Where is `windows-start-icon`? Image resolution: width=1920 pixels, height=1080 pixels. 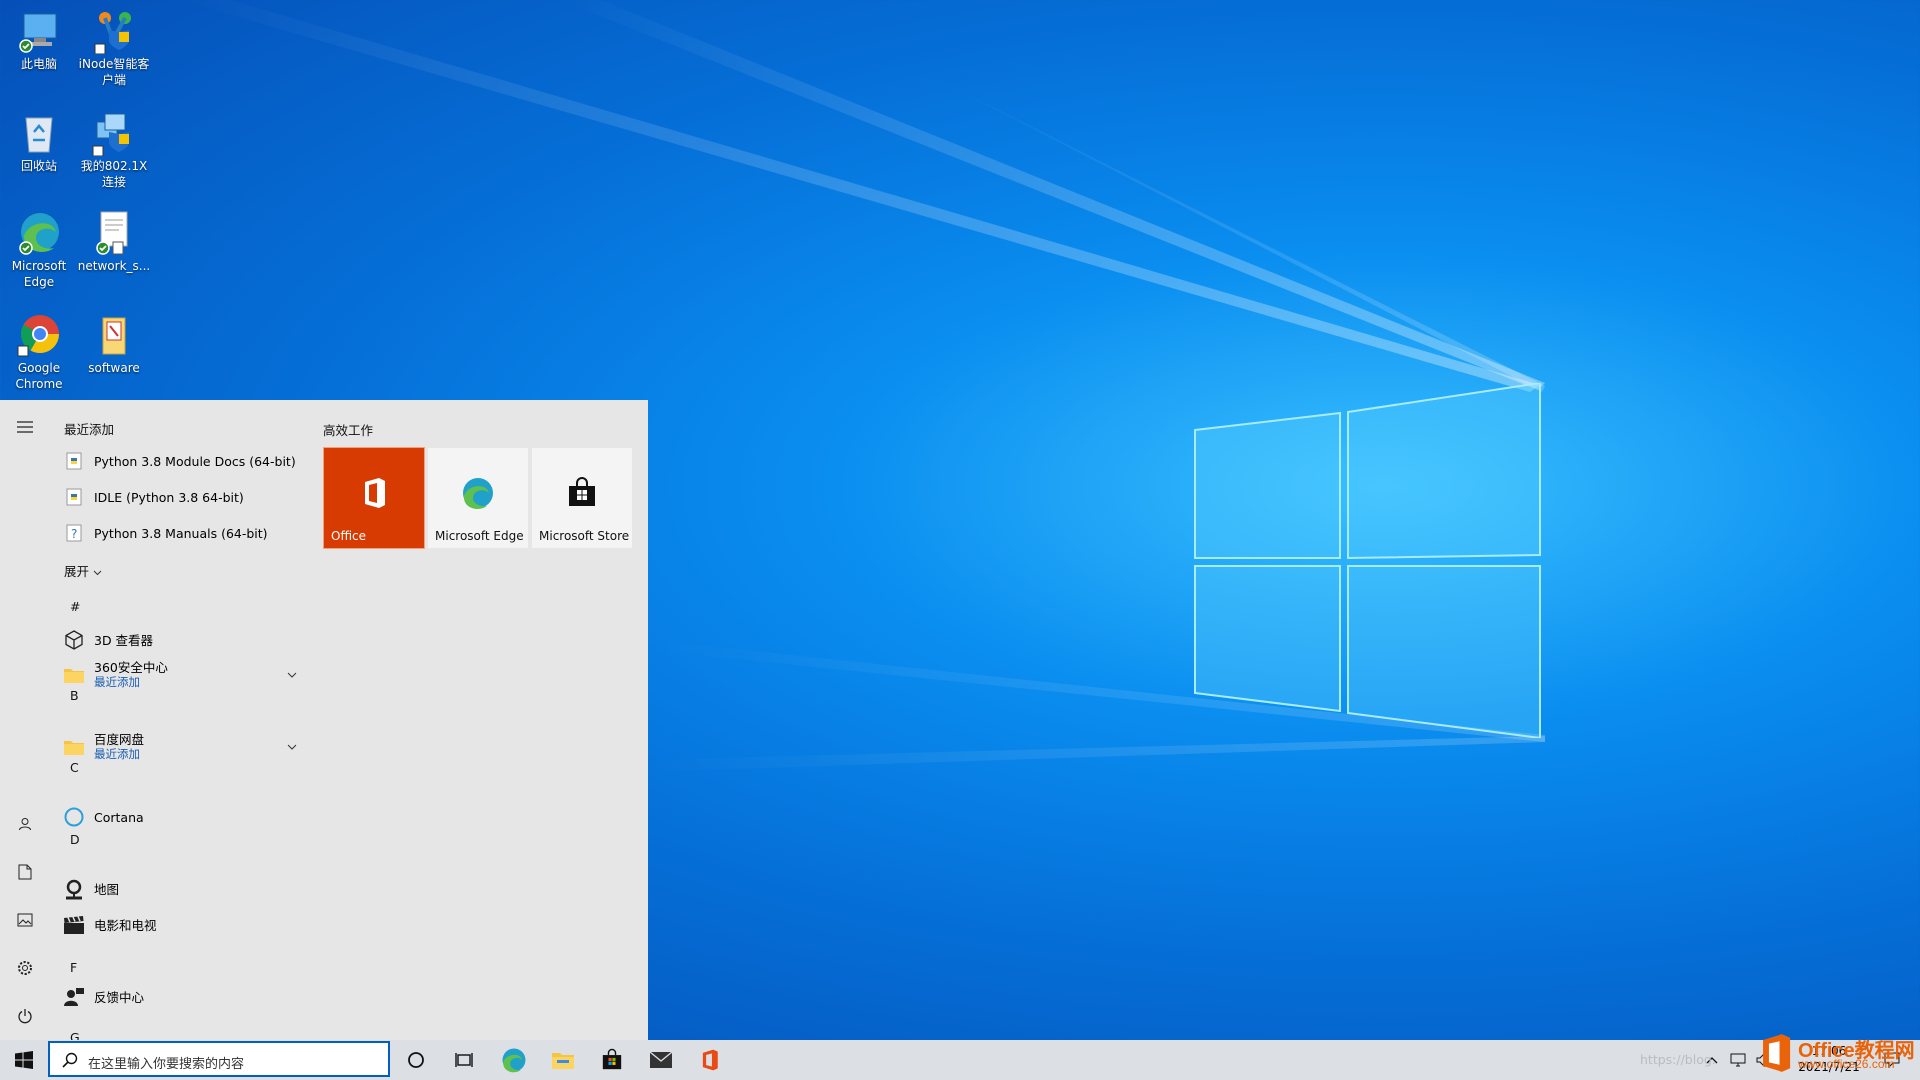 windows-start-icon is located at coordinates (24, 1060).